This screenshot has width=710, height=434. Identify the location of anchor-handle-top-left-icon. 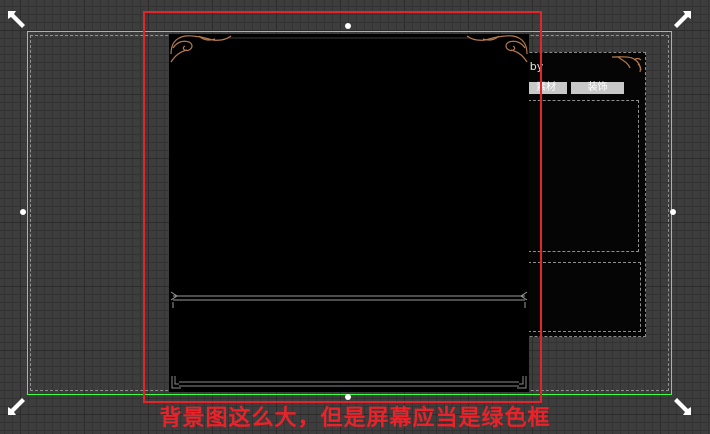
(17, 20).